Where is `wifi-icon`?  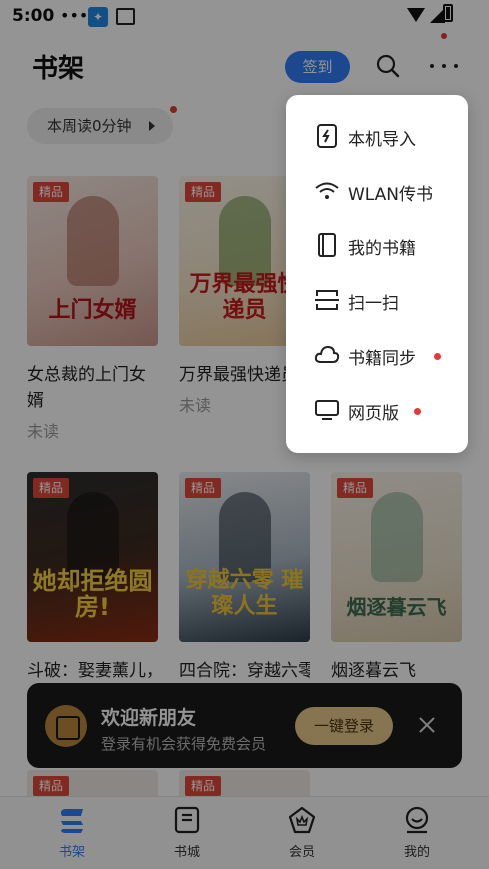
wifi-icon is located at coordinates (327, 190).